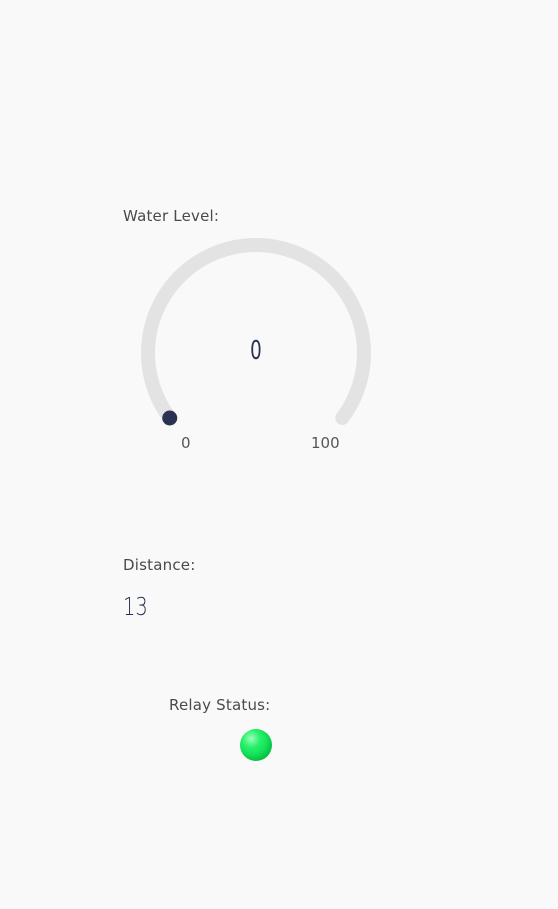 This screenshot has width=558, height=909. I want to click on relay-status-label: Relay Status:, so click(220, 705).